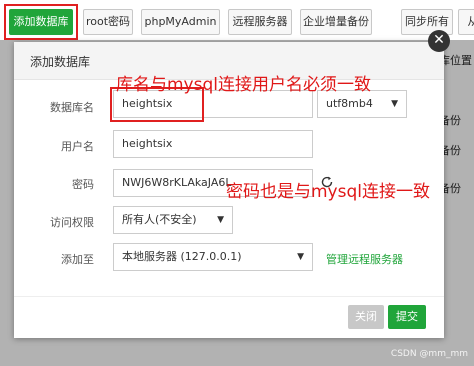  What do you see at coordinates (328, 192) in the screenshot?
I see `annotation-password: 密码也是与mysql连接一致` at bounding box center [328, 192].